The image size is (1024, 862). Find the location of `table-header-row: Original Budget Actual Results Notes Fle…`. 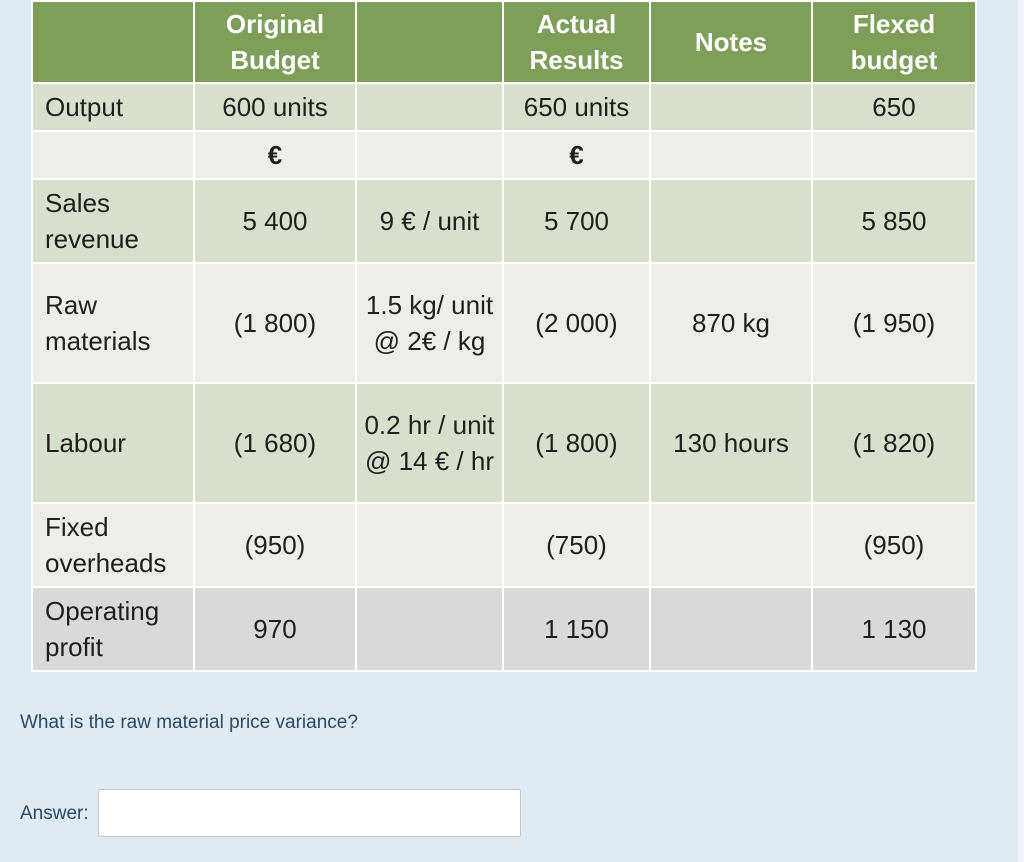

table-header-row: Original Budget Actual Results Notes Fle… is located at coordinates (504, 42).